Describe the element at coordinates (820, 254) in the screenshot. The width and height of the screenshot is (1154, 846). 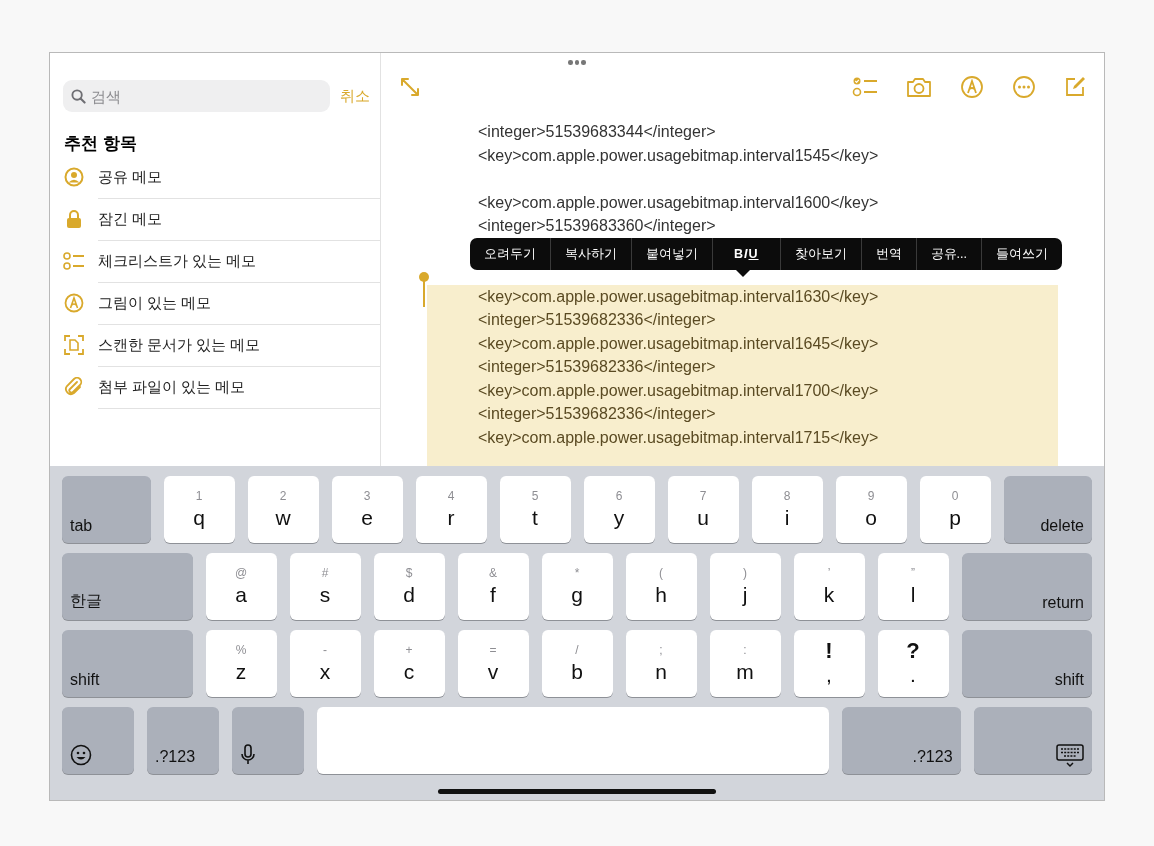
I see `menu-item: 찾아보기` at that location.